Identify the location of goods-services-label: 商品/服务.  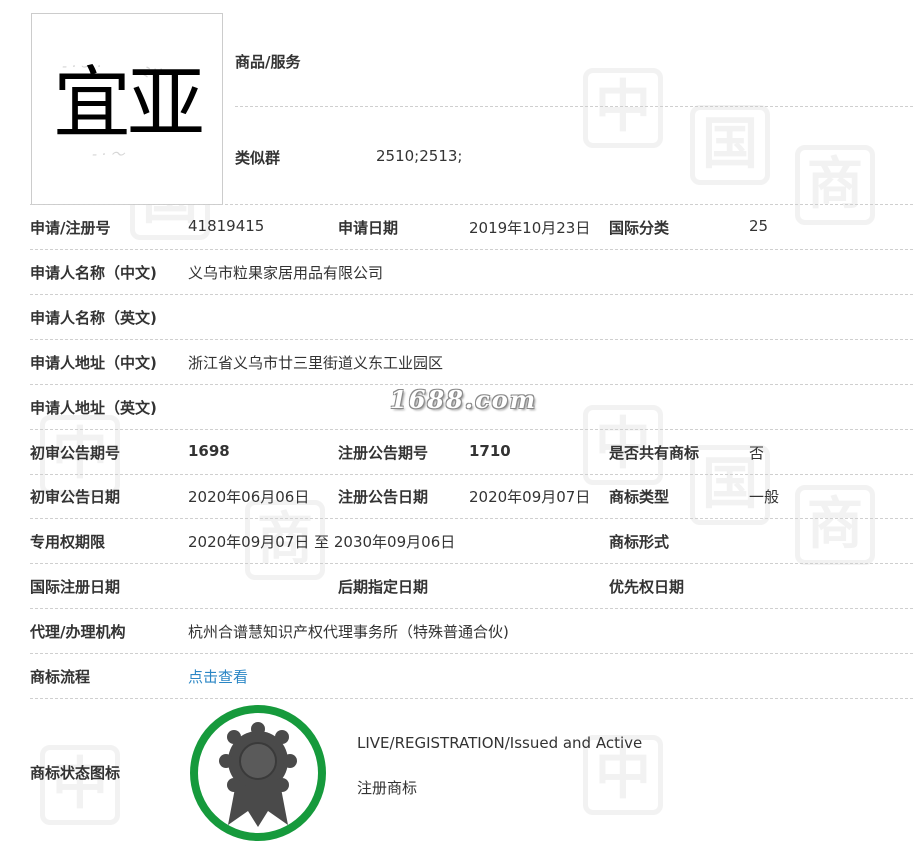
(268, 62).